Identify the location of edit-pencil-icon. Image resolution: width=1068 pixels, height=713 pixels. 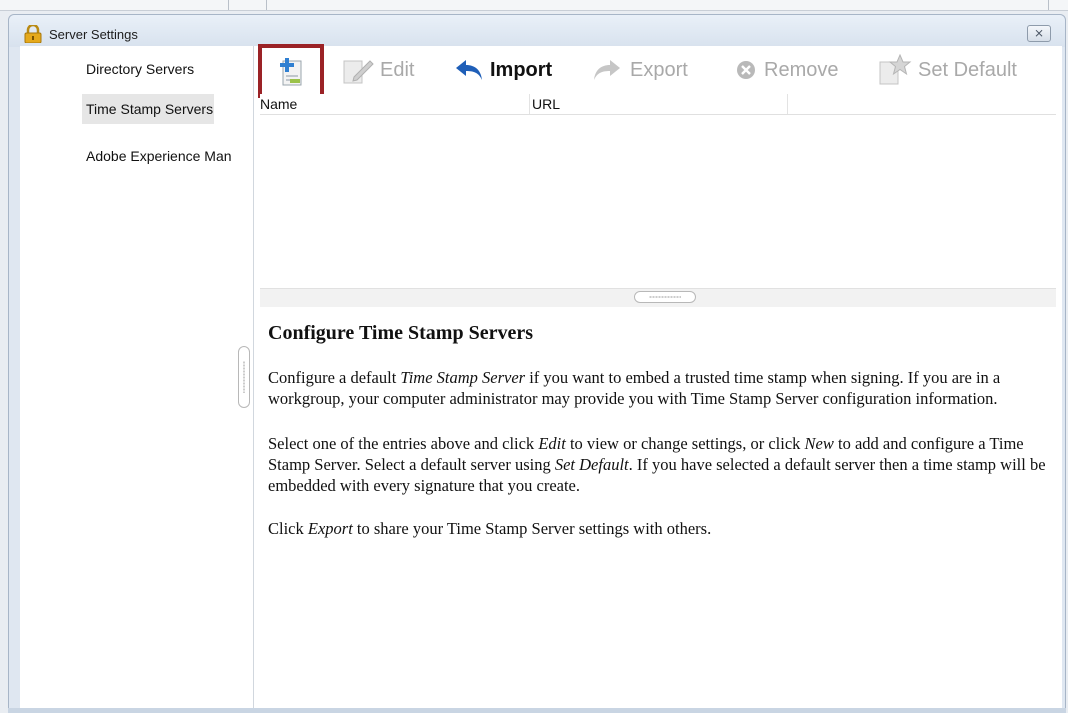
(358, 72).